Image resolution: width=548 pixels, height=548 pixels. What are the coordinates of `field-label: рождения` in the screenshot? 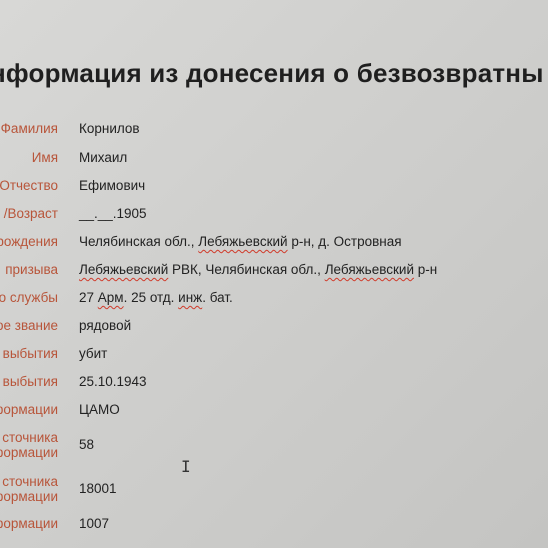 It's located at (29, 241).